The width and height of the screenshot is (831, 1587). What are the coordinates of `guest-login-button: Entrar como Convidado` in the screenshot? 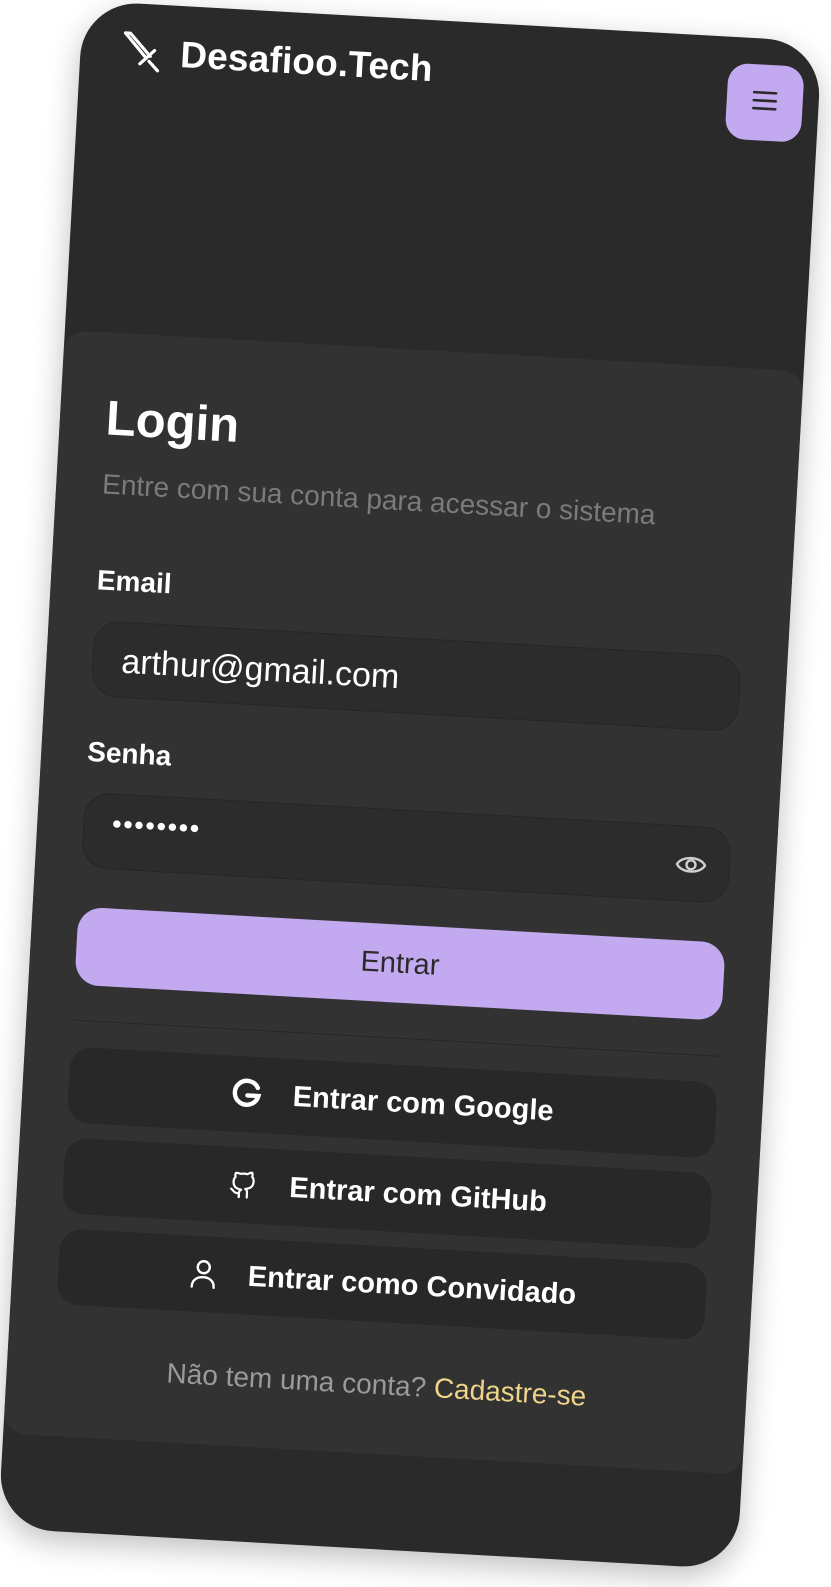 It's located at (382, 1284).